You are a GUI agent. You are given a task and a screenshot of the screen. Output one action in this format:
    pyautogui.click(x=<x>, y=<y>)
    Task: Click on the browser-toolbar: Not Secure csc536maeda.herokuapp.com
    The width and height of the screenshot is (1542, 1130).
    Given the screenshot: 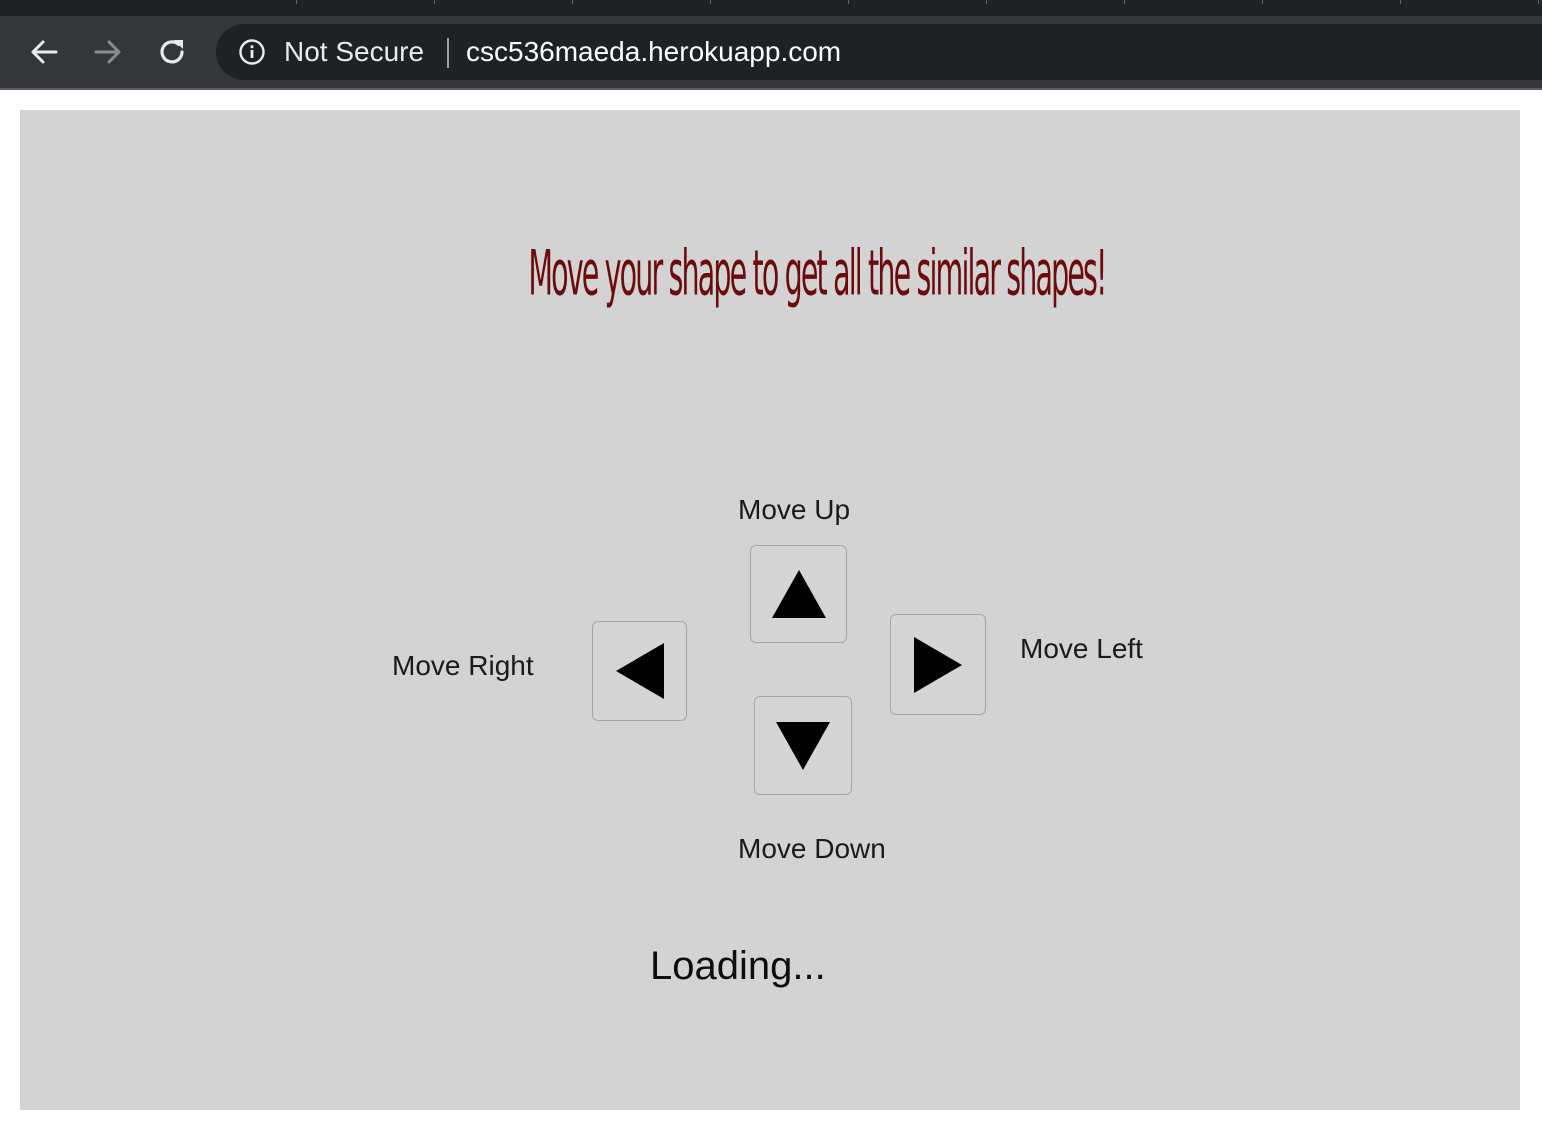 What is the action you would take?
    pyautogui.click(x=771, y=52)
    